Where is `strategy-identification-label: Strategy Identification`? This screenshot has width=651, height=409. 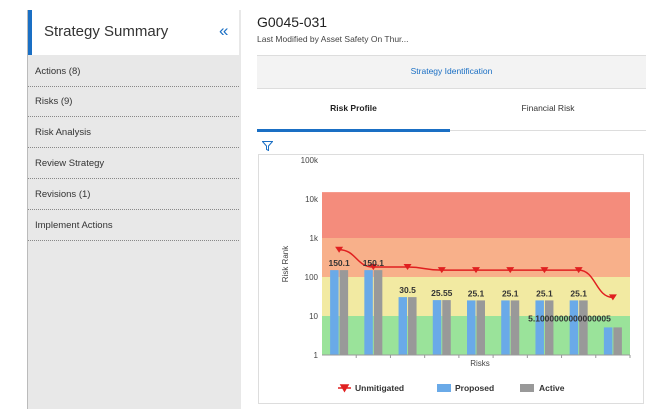
strategy-identification-label: Strategy Identification is located at coordinates (451, 71).